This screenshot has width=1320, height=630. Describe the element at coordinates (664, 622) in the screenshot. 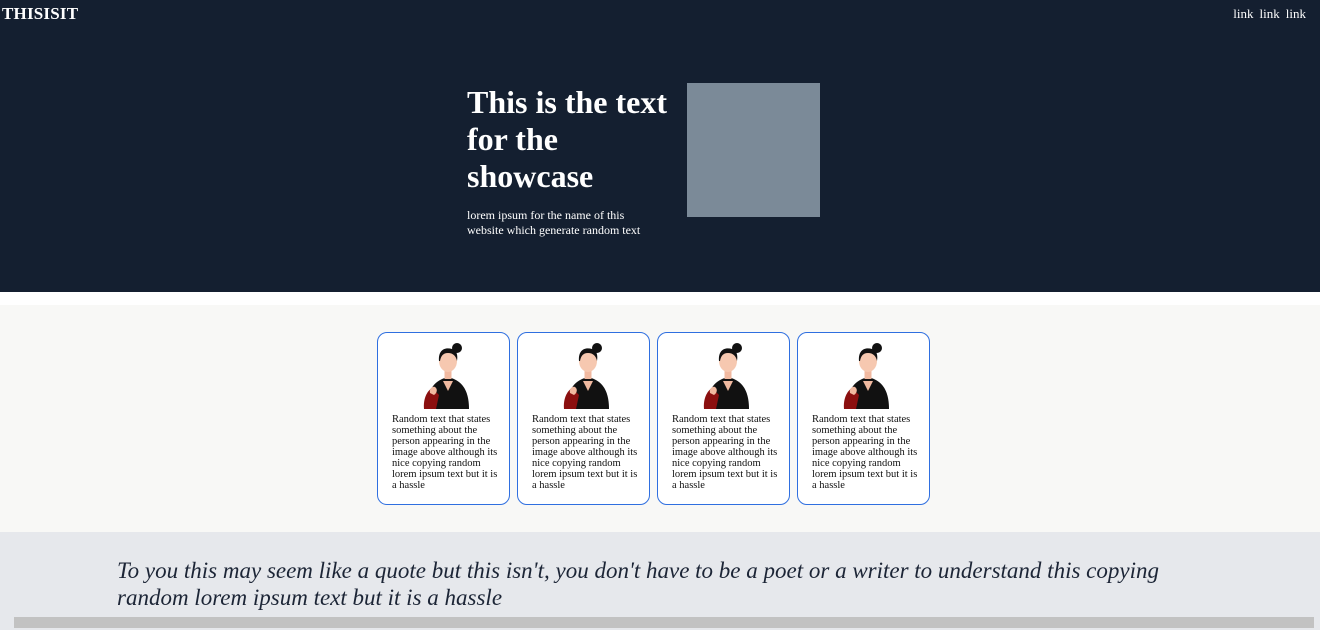

I see `horizontal-scrollbar` at that location.